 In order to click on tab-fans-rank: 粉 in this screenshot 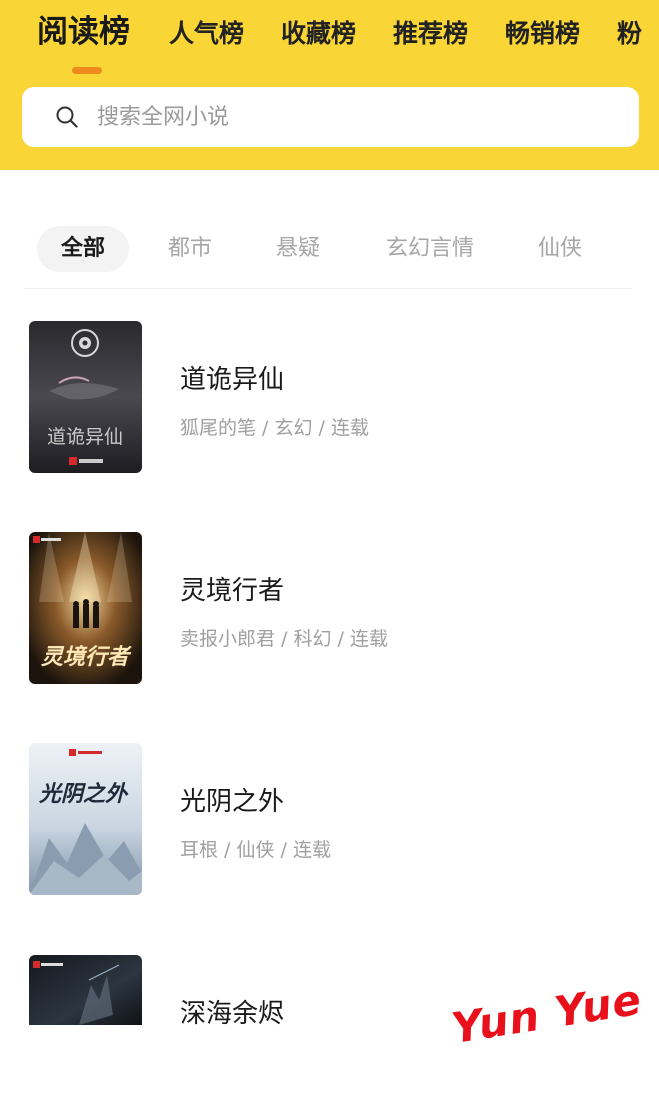, I will do `click(629, 34)`.